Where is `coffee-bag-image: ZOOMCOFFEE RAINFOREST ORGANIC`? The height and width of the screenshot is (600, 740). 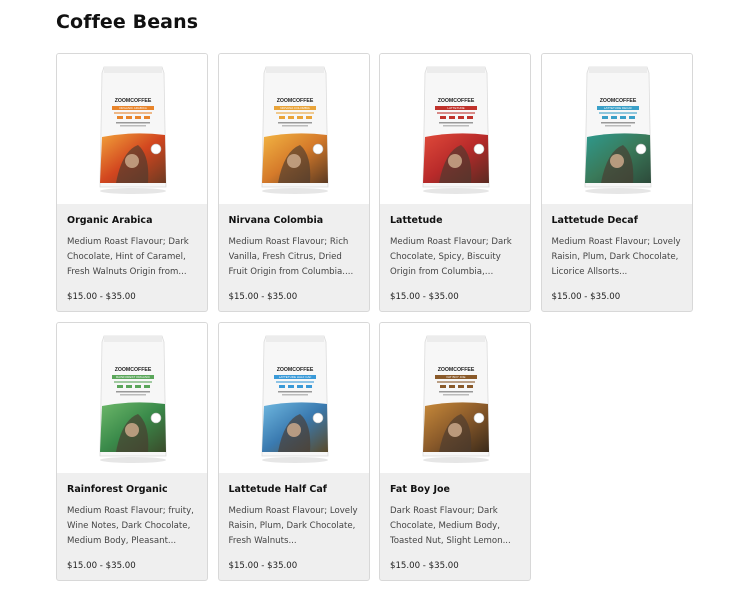
coffee-bag-image: ZOOMCOFFEE RAINFOREST ORGANIC is located at coordinates (133, 399).